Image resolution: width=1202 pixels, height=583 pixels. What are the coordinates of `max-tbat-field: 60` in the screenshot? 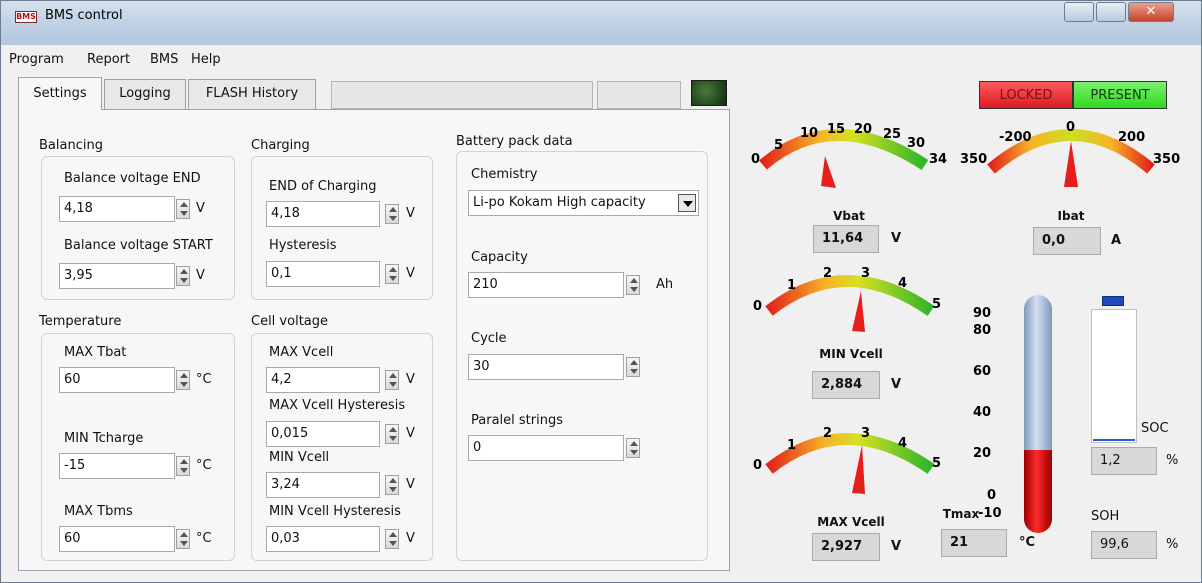 It's located at (117, 380).